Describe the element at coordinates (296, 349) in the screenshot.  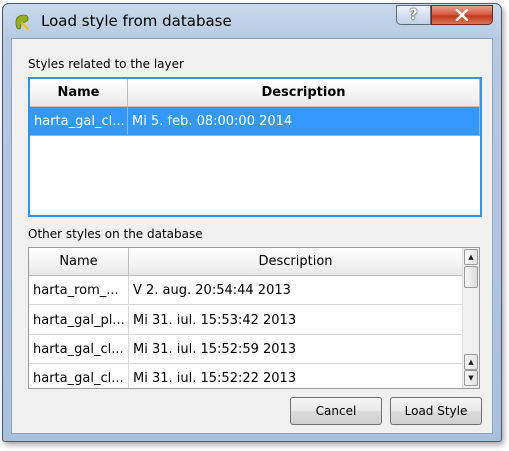
I see `style-description-cell: Mi 31. iul. 15:52:59 2013` at that location.